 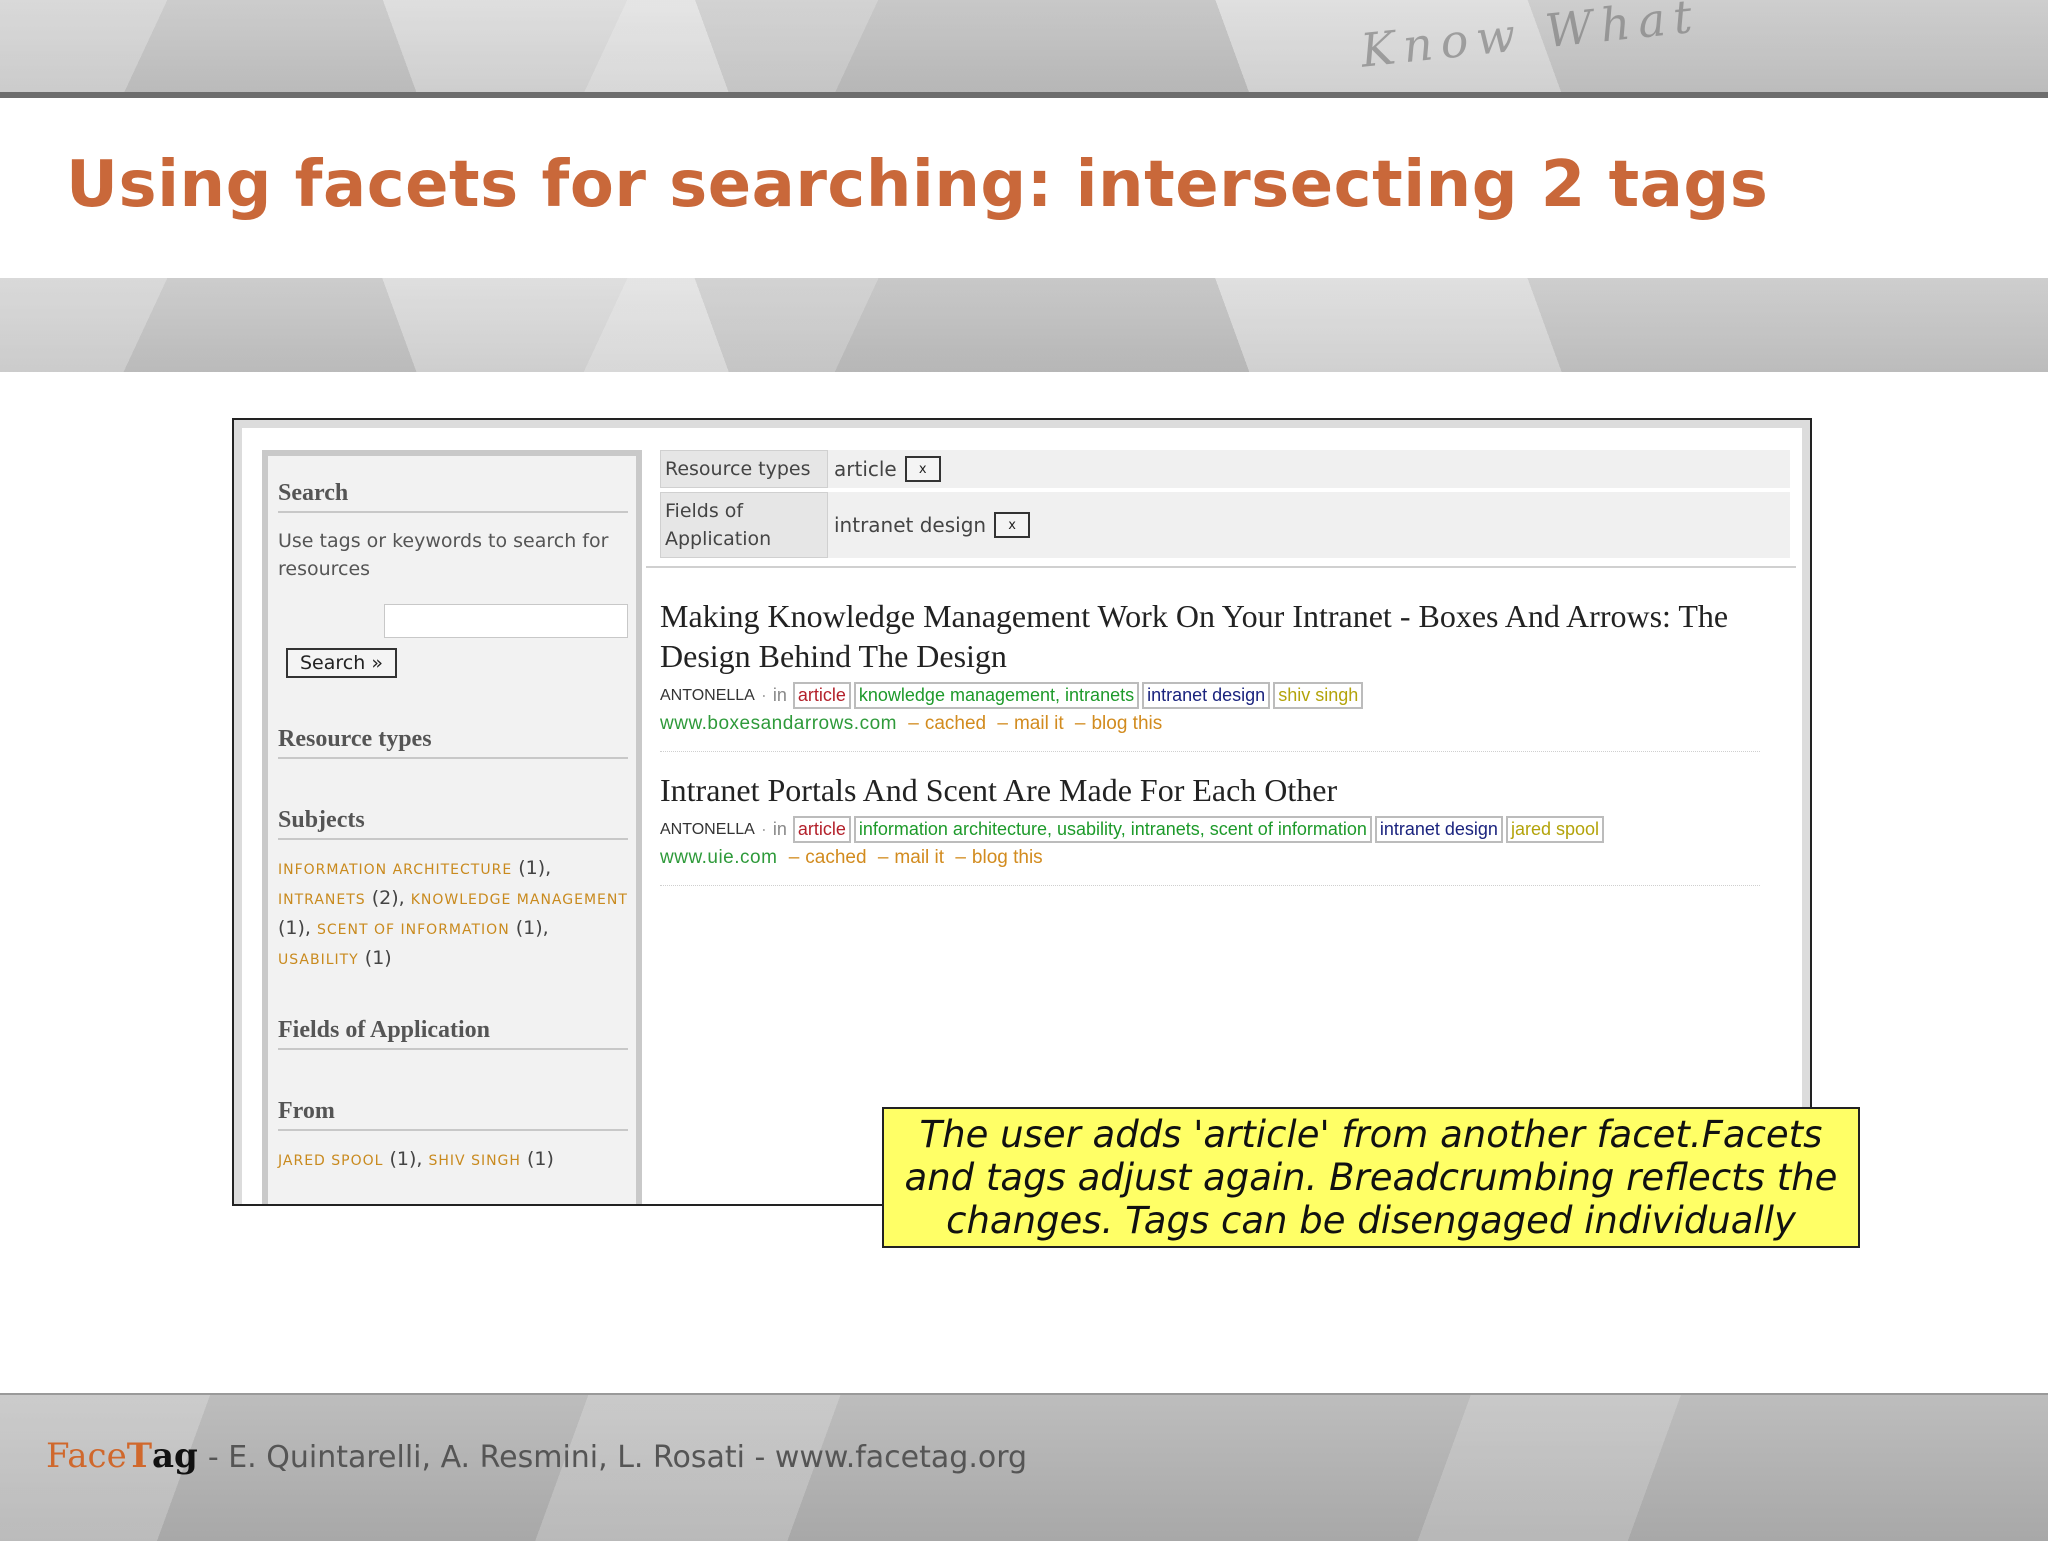 What do you see at coordinates (1225, 525) in the screenshot?
I see `breadcrumb-row: Fields of Application intranet design x` at bounding box center [1225, 525].